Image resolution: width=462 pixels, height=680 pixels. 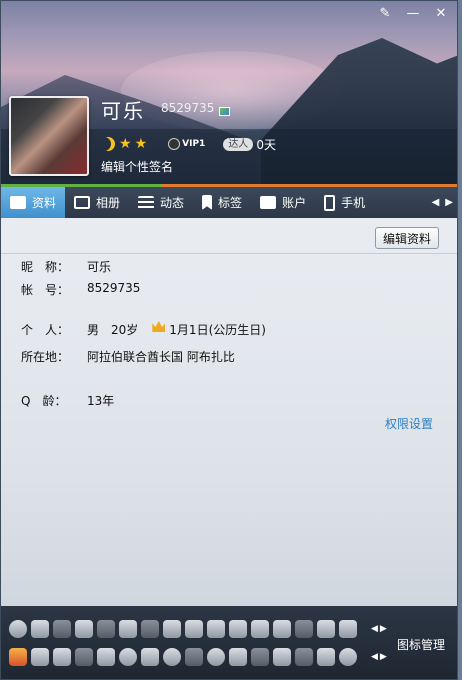 I want to click on tab-account: 账户, so click(x=283, y=202).